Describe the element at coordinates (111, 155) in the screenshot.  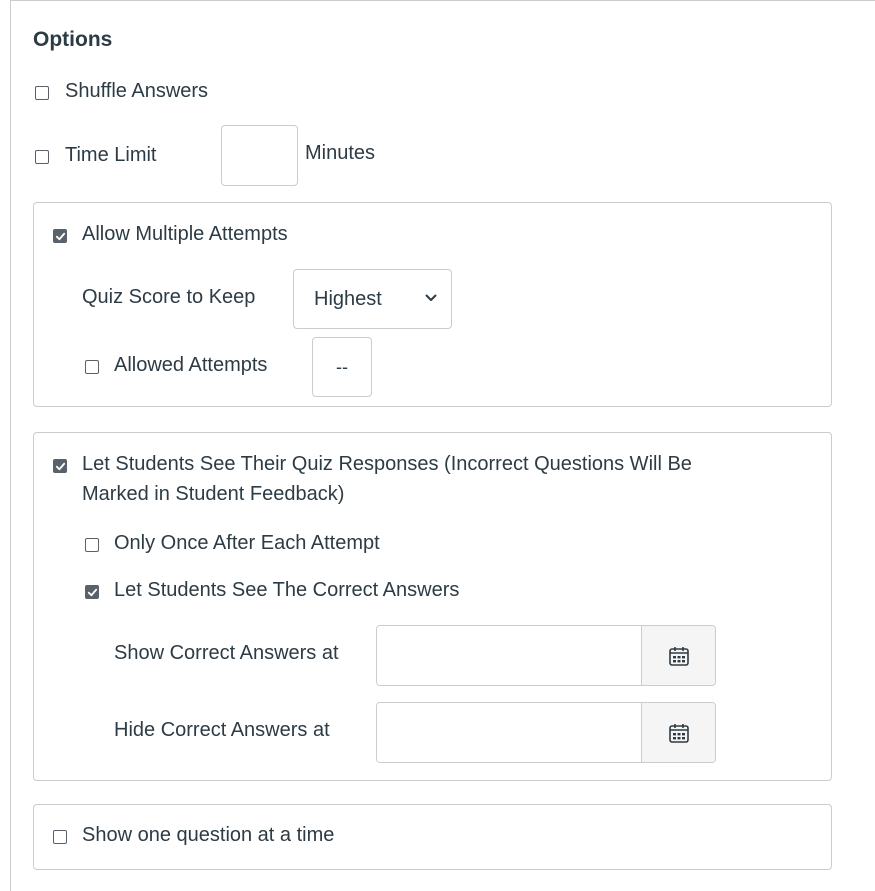
I see `time-limit-label: Time Limit` at that location.